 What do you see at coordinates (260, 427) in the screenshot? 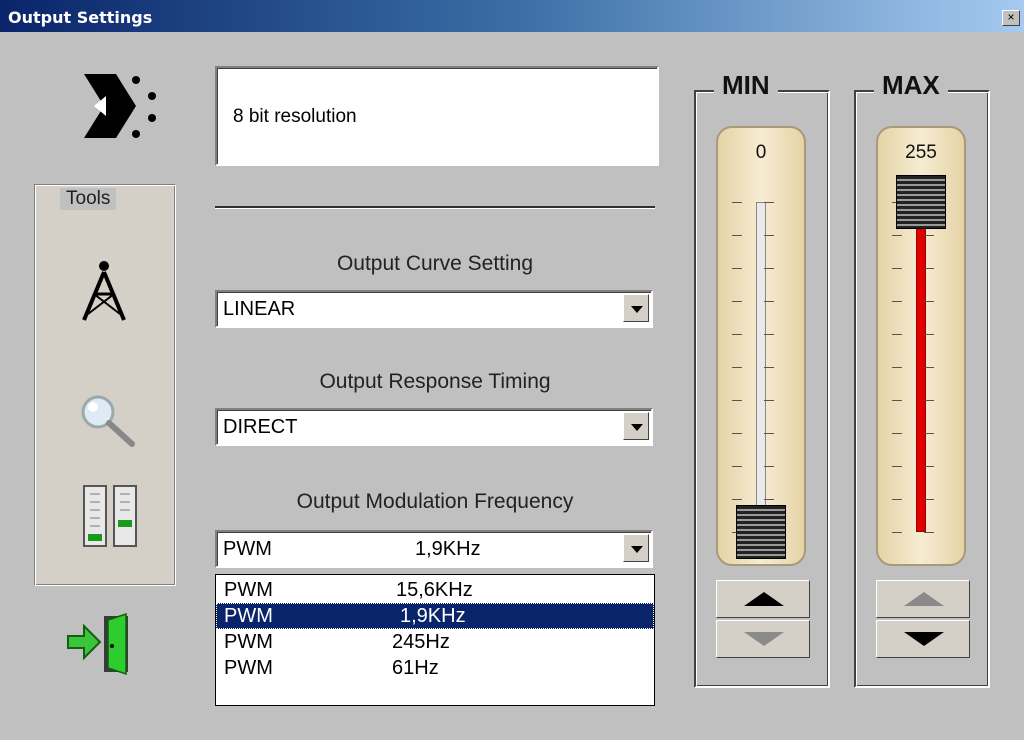
I see `timing-value: DIRECT` at bounding box center [260, 427].